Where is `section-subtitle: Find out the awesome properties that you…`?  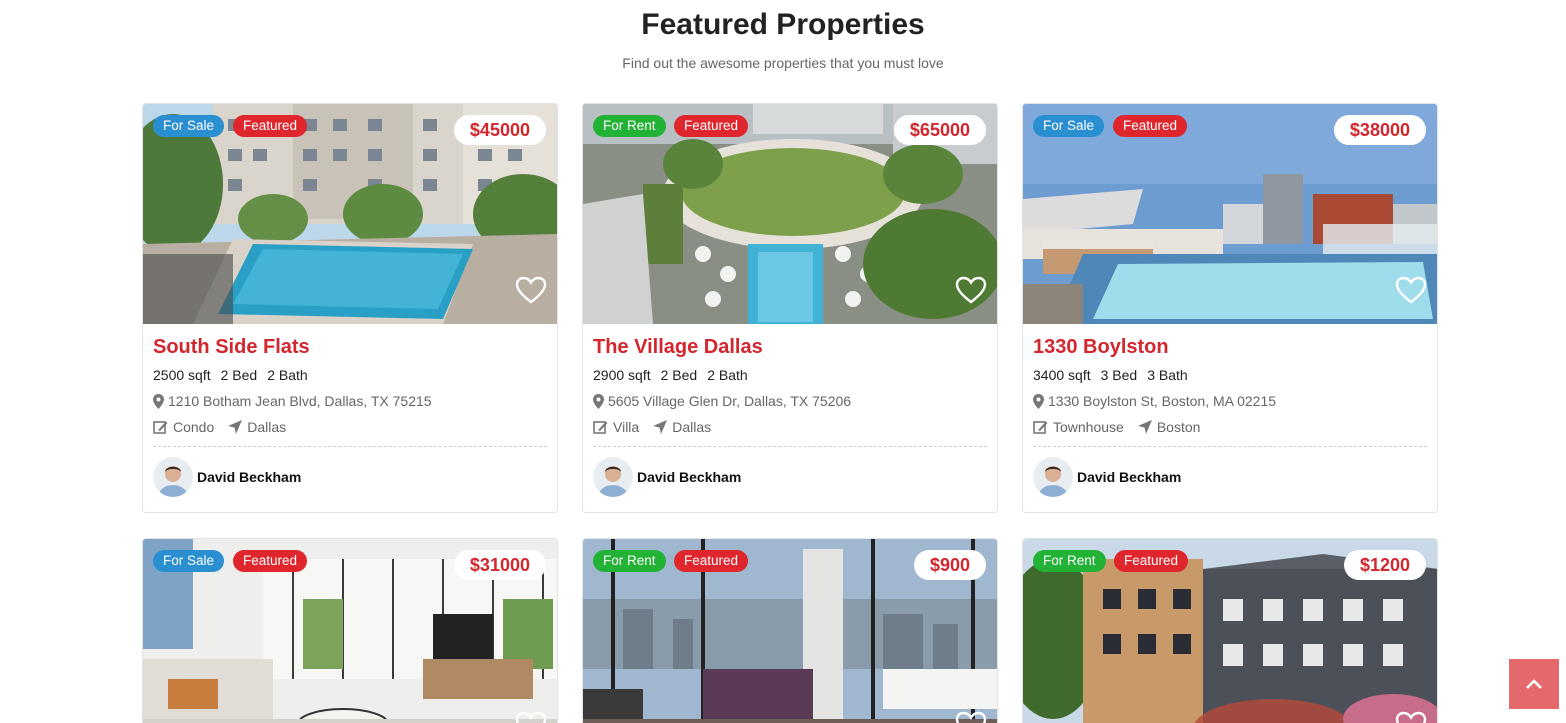
section-subtitle: Find out the awesome properties that you… is located at coordinates (783, 63).